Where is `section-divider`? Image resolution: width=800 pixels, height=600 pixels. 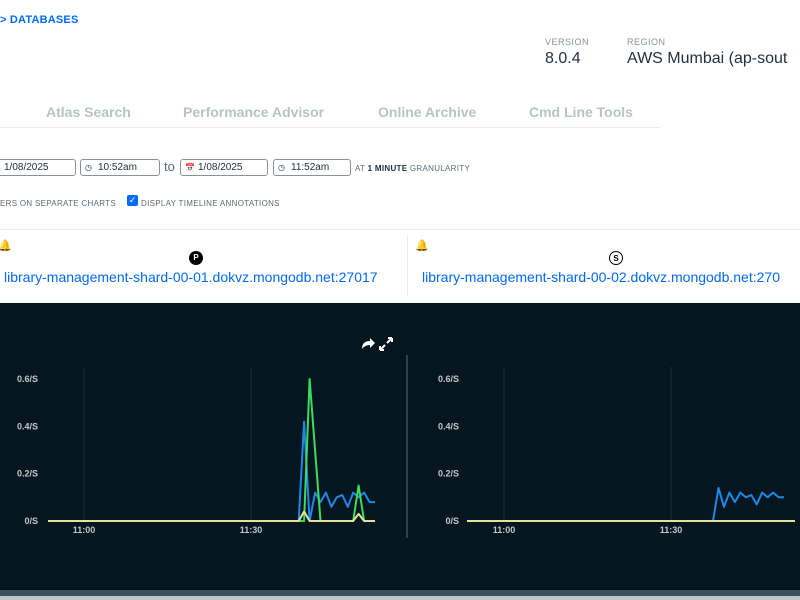
section-divider is located at coordinates (400, 229).